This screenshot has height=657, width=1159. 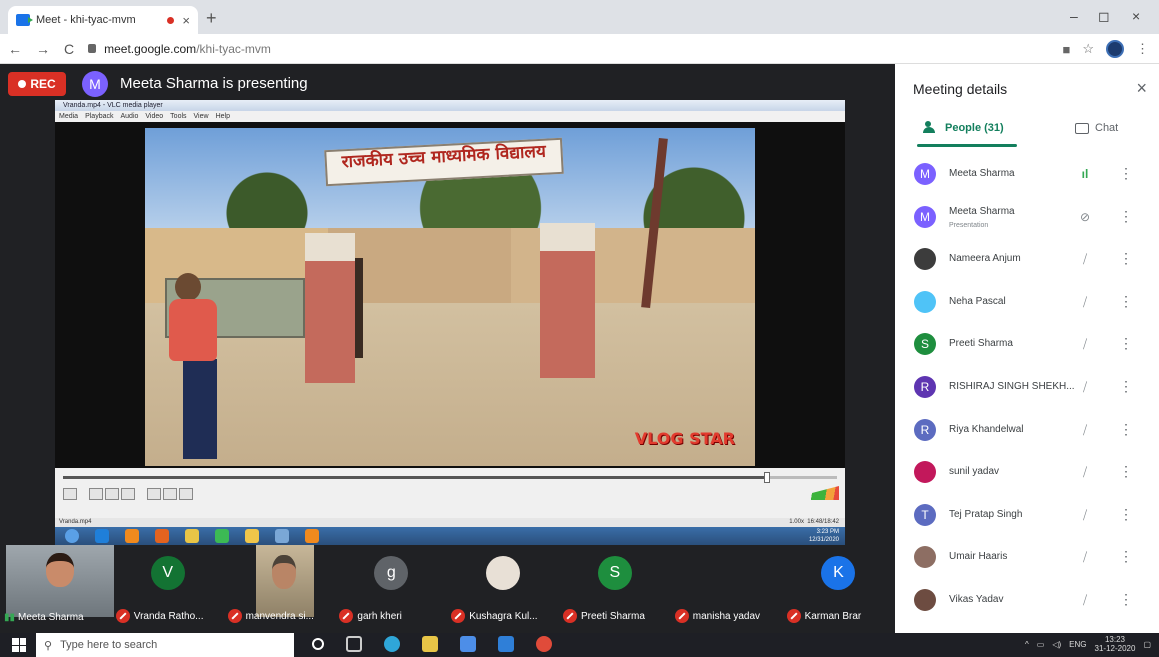 I want to click on volume-icon: ◁), so click(x=1056, y=644).